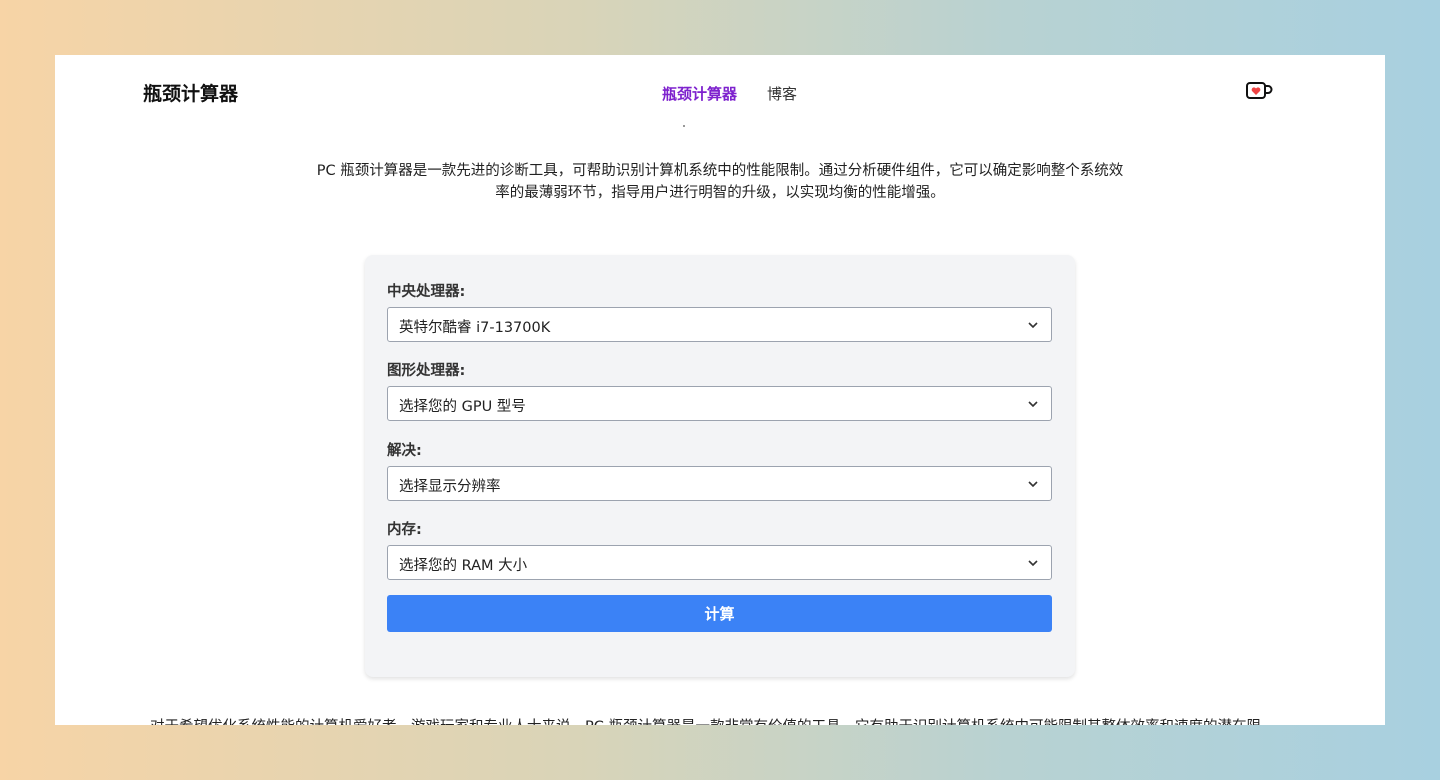 The width and height of the screenshot is (1440, 780). I want to click on ram-select: 选择您的 RAM 大小, so click(719, 562).